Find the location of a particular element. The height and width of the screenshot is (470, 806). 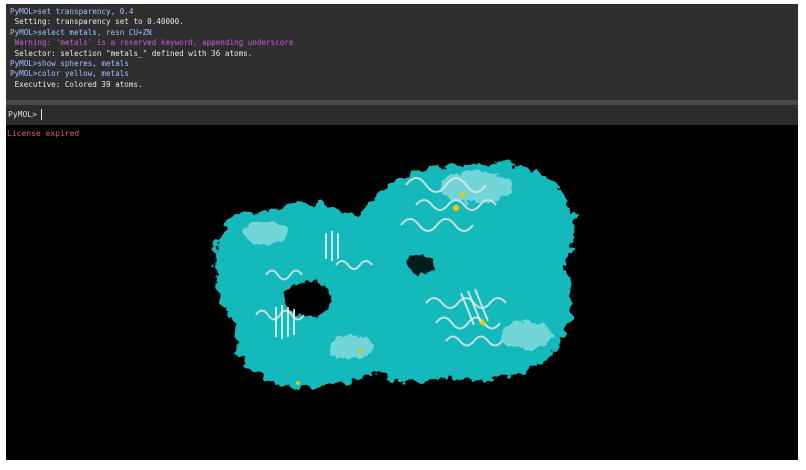

command-prompt: PyMOL> is located at coordinates (22, 114).